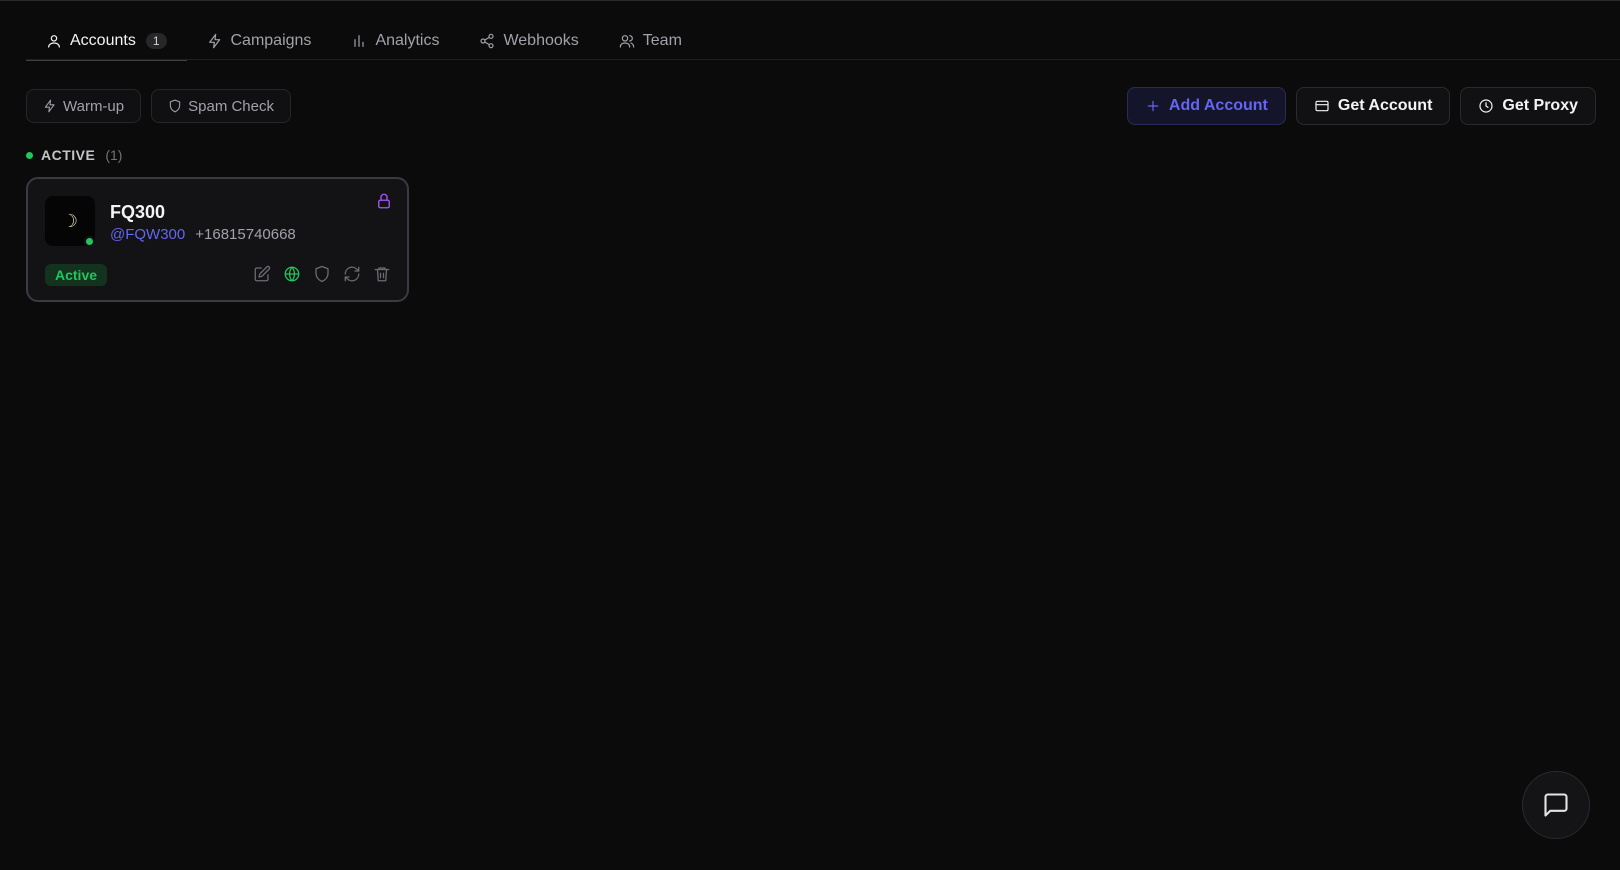  I want to click on tab-accounts: Accounts 1, so click(106, 41).